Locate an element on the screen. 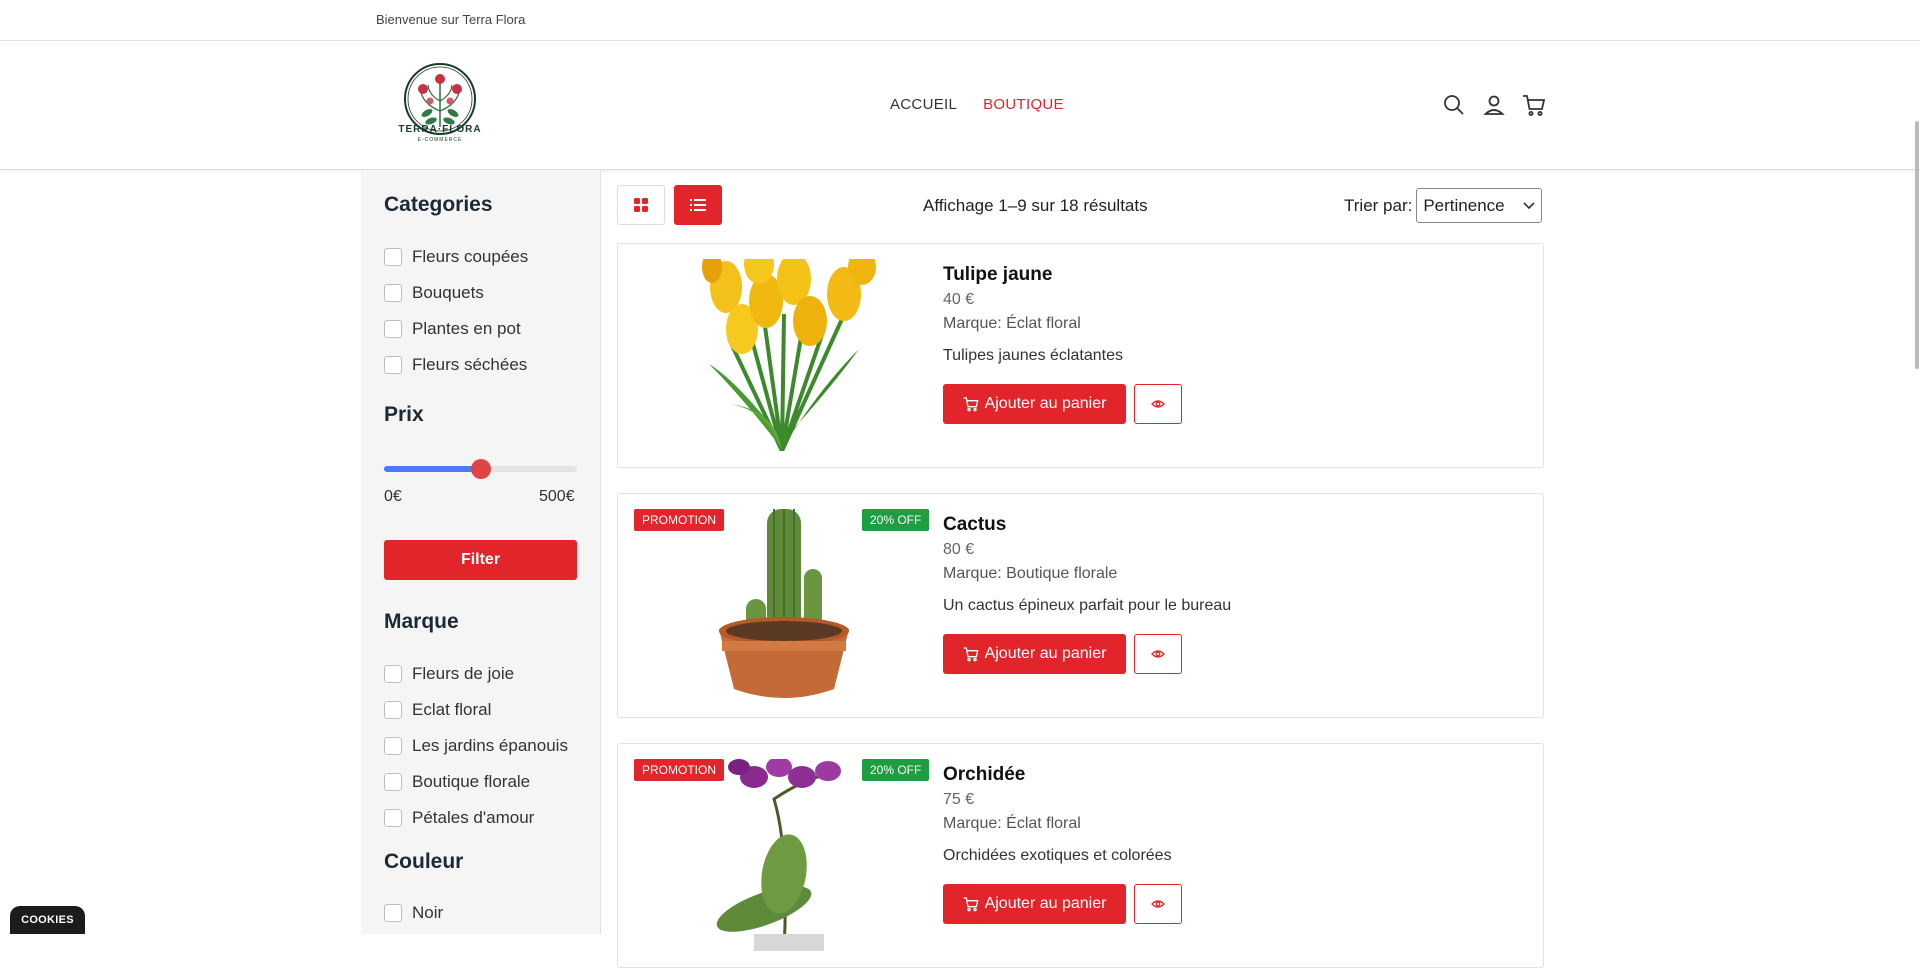 The height and width of the screenshot is (968, 1920). brand-checkbox-boutique-florale: Boutique florale is located at coordinates (457, 782).